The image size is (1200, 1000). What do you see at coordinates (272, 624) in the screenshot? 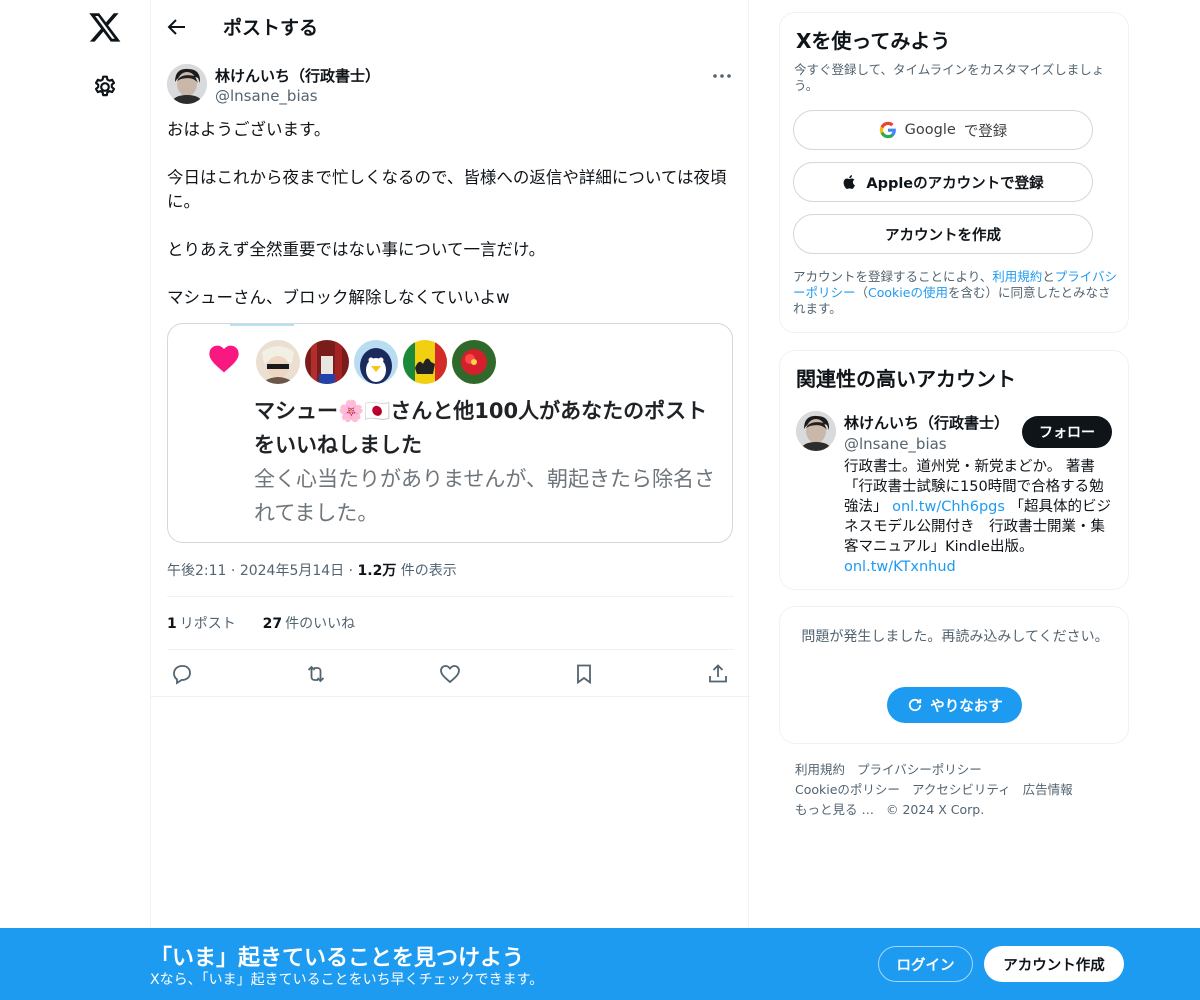
I see `likes-count: 27` at bounding box center [272, 624].